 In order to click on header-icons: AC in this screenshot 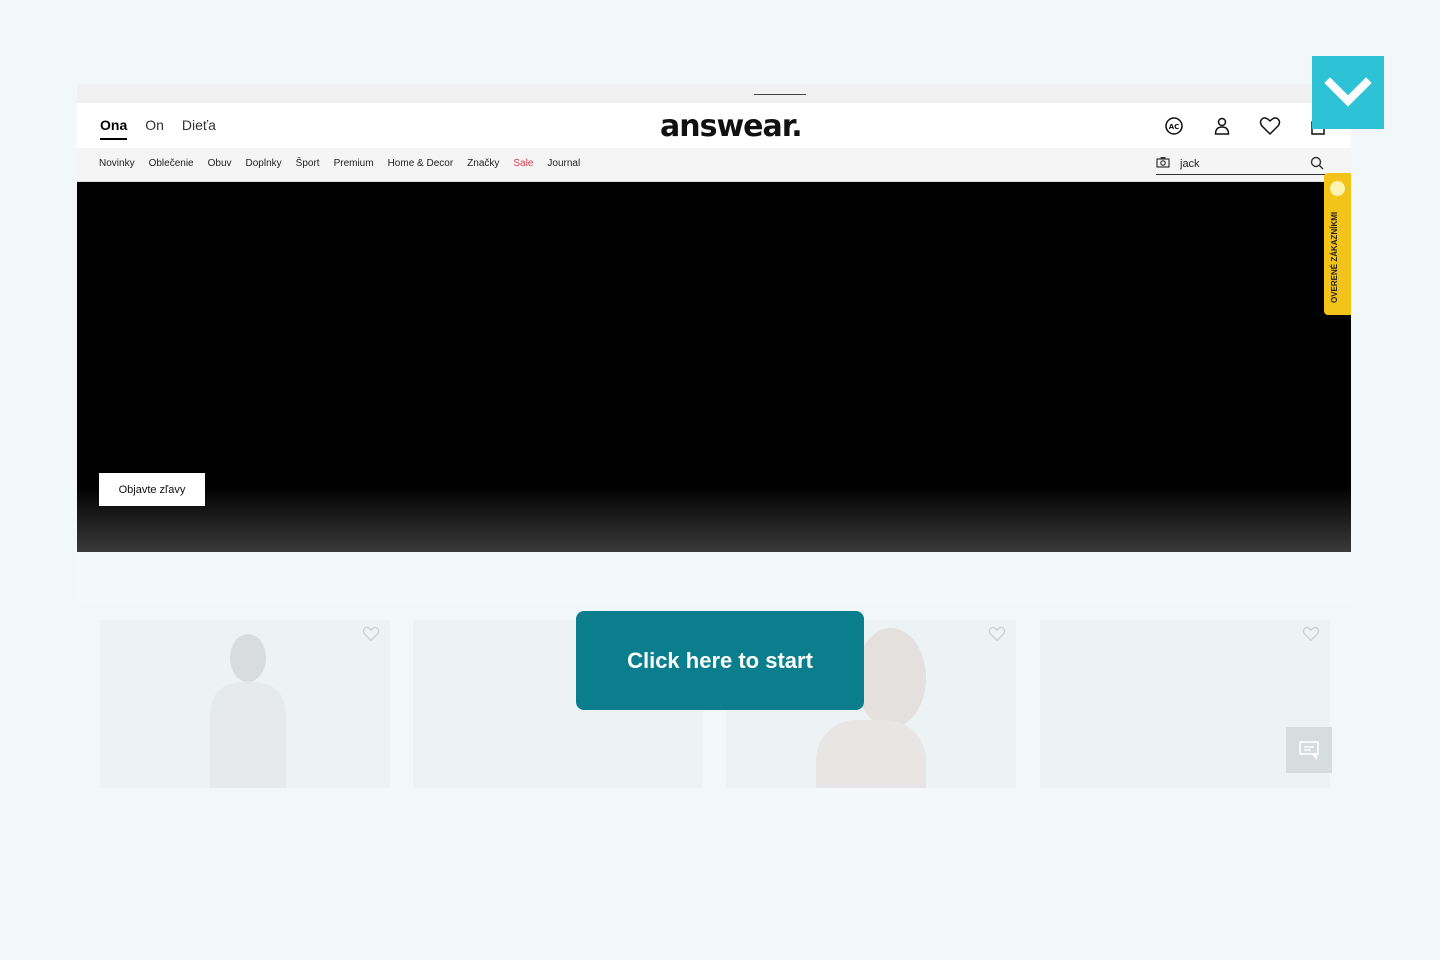, I will do `click(1246, 126)`.